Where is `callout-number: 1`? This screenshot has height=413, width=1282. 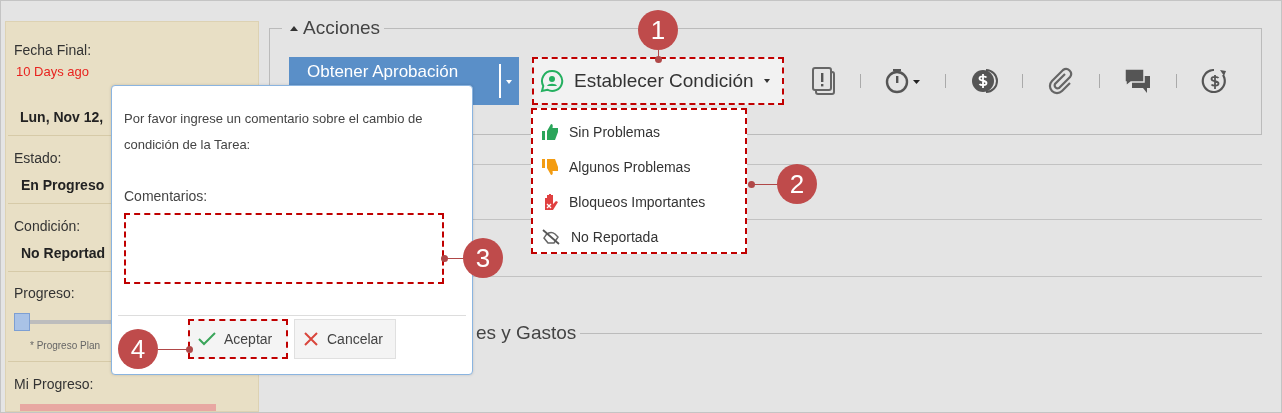 callout-number: 1 is located at coordinates (658, 30).